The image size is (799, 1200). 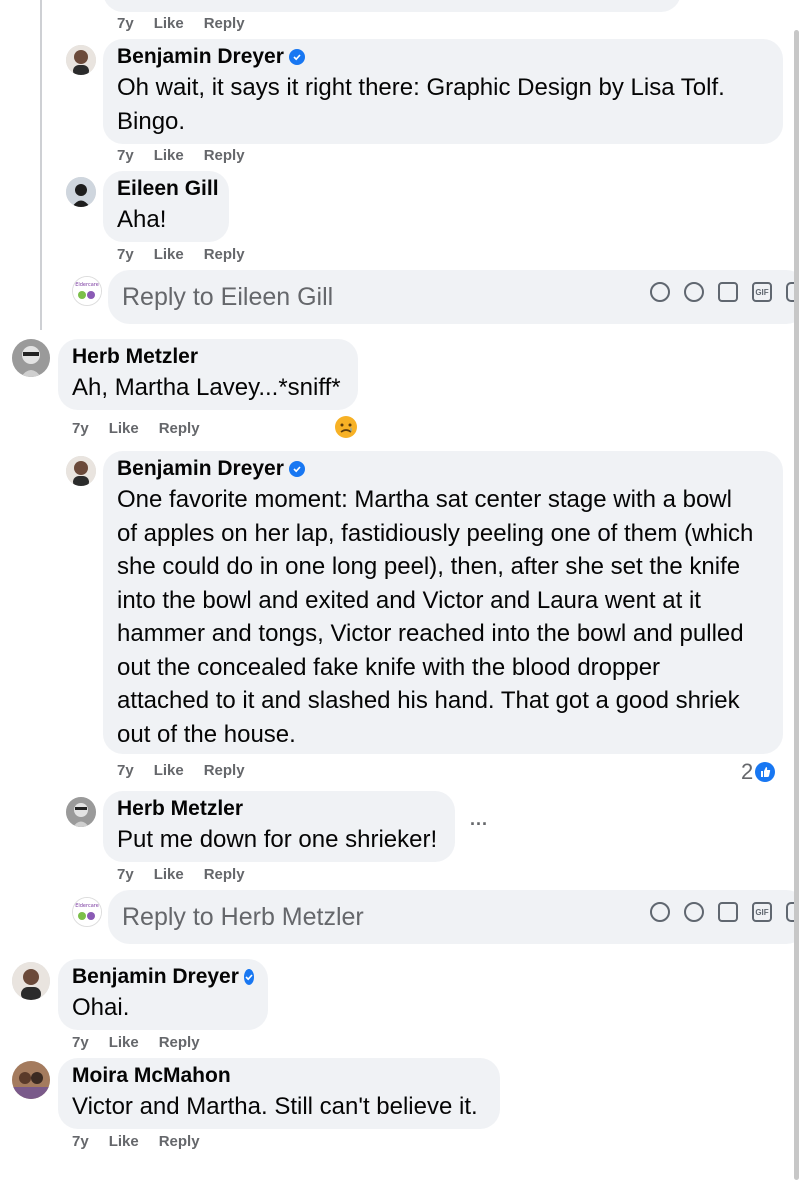 What do you see at coordinates (747, 771) in the screenshot?
I see `reaction-count: 2` at bounding box center [747, 771].